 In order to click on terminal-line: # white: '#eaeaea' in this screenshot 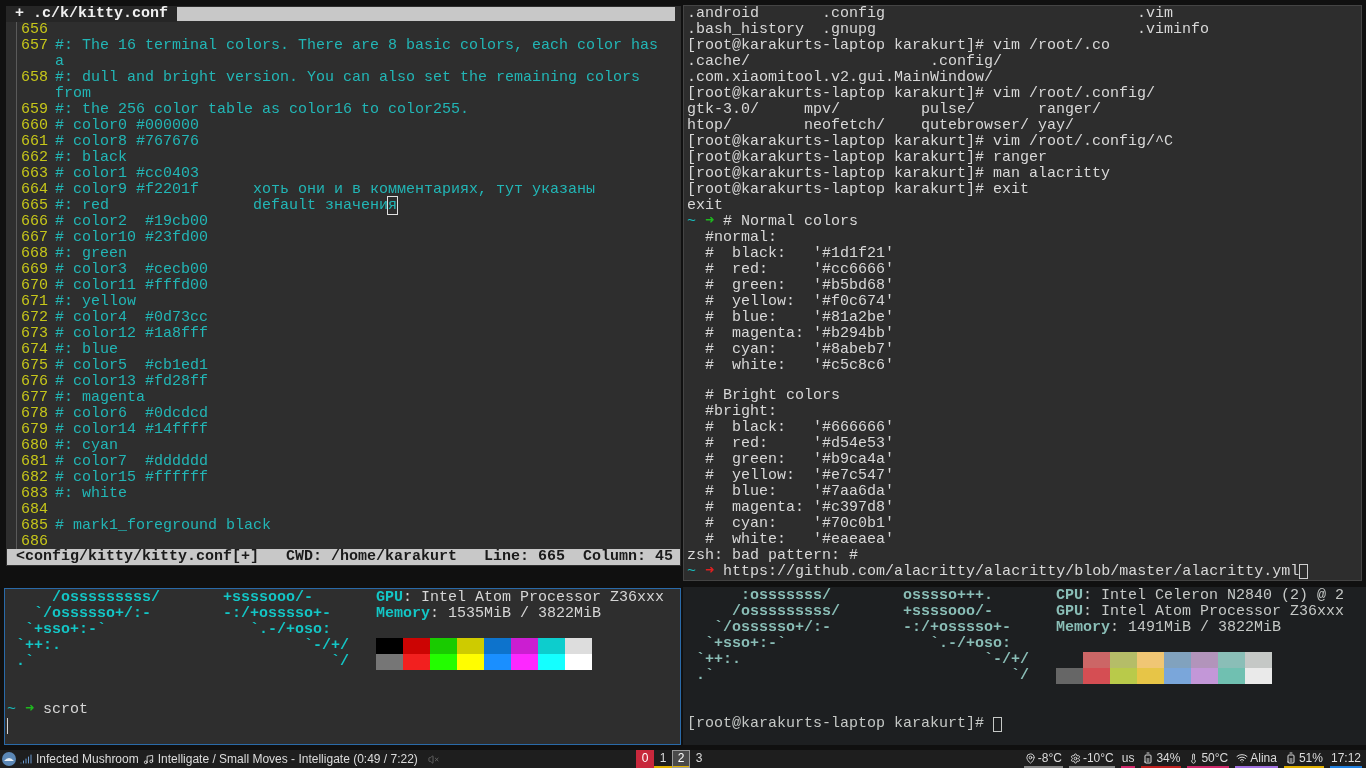, I will do `click(800, 540)`.